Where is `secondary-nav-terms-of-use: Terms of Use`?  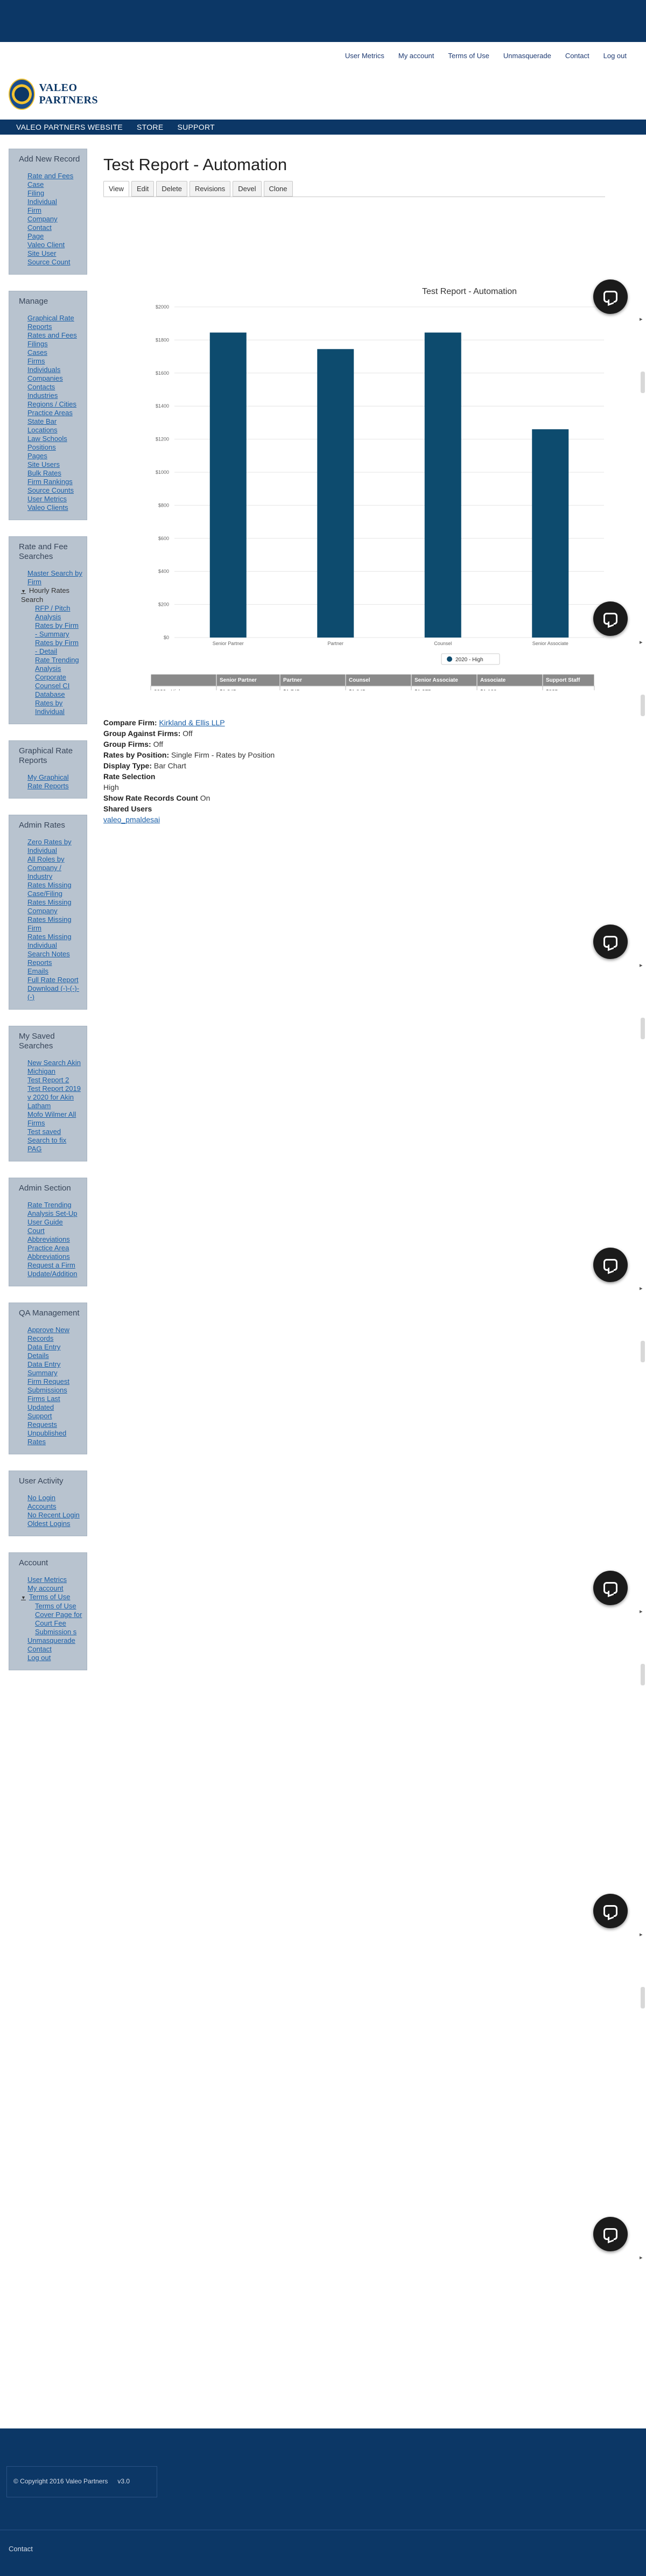 secondary-nav-terms-of-use: Terms of Use is located at coordinates (468, 56).